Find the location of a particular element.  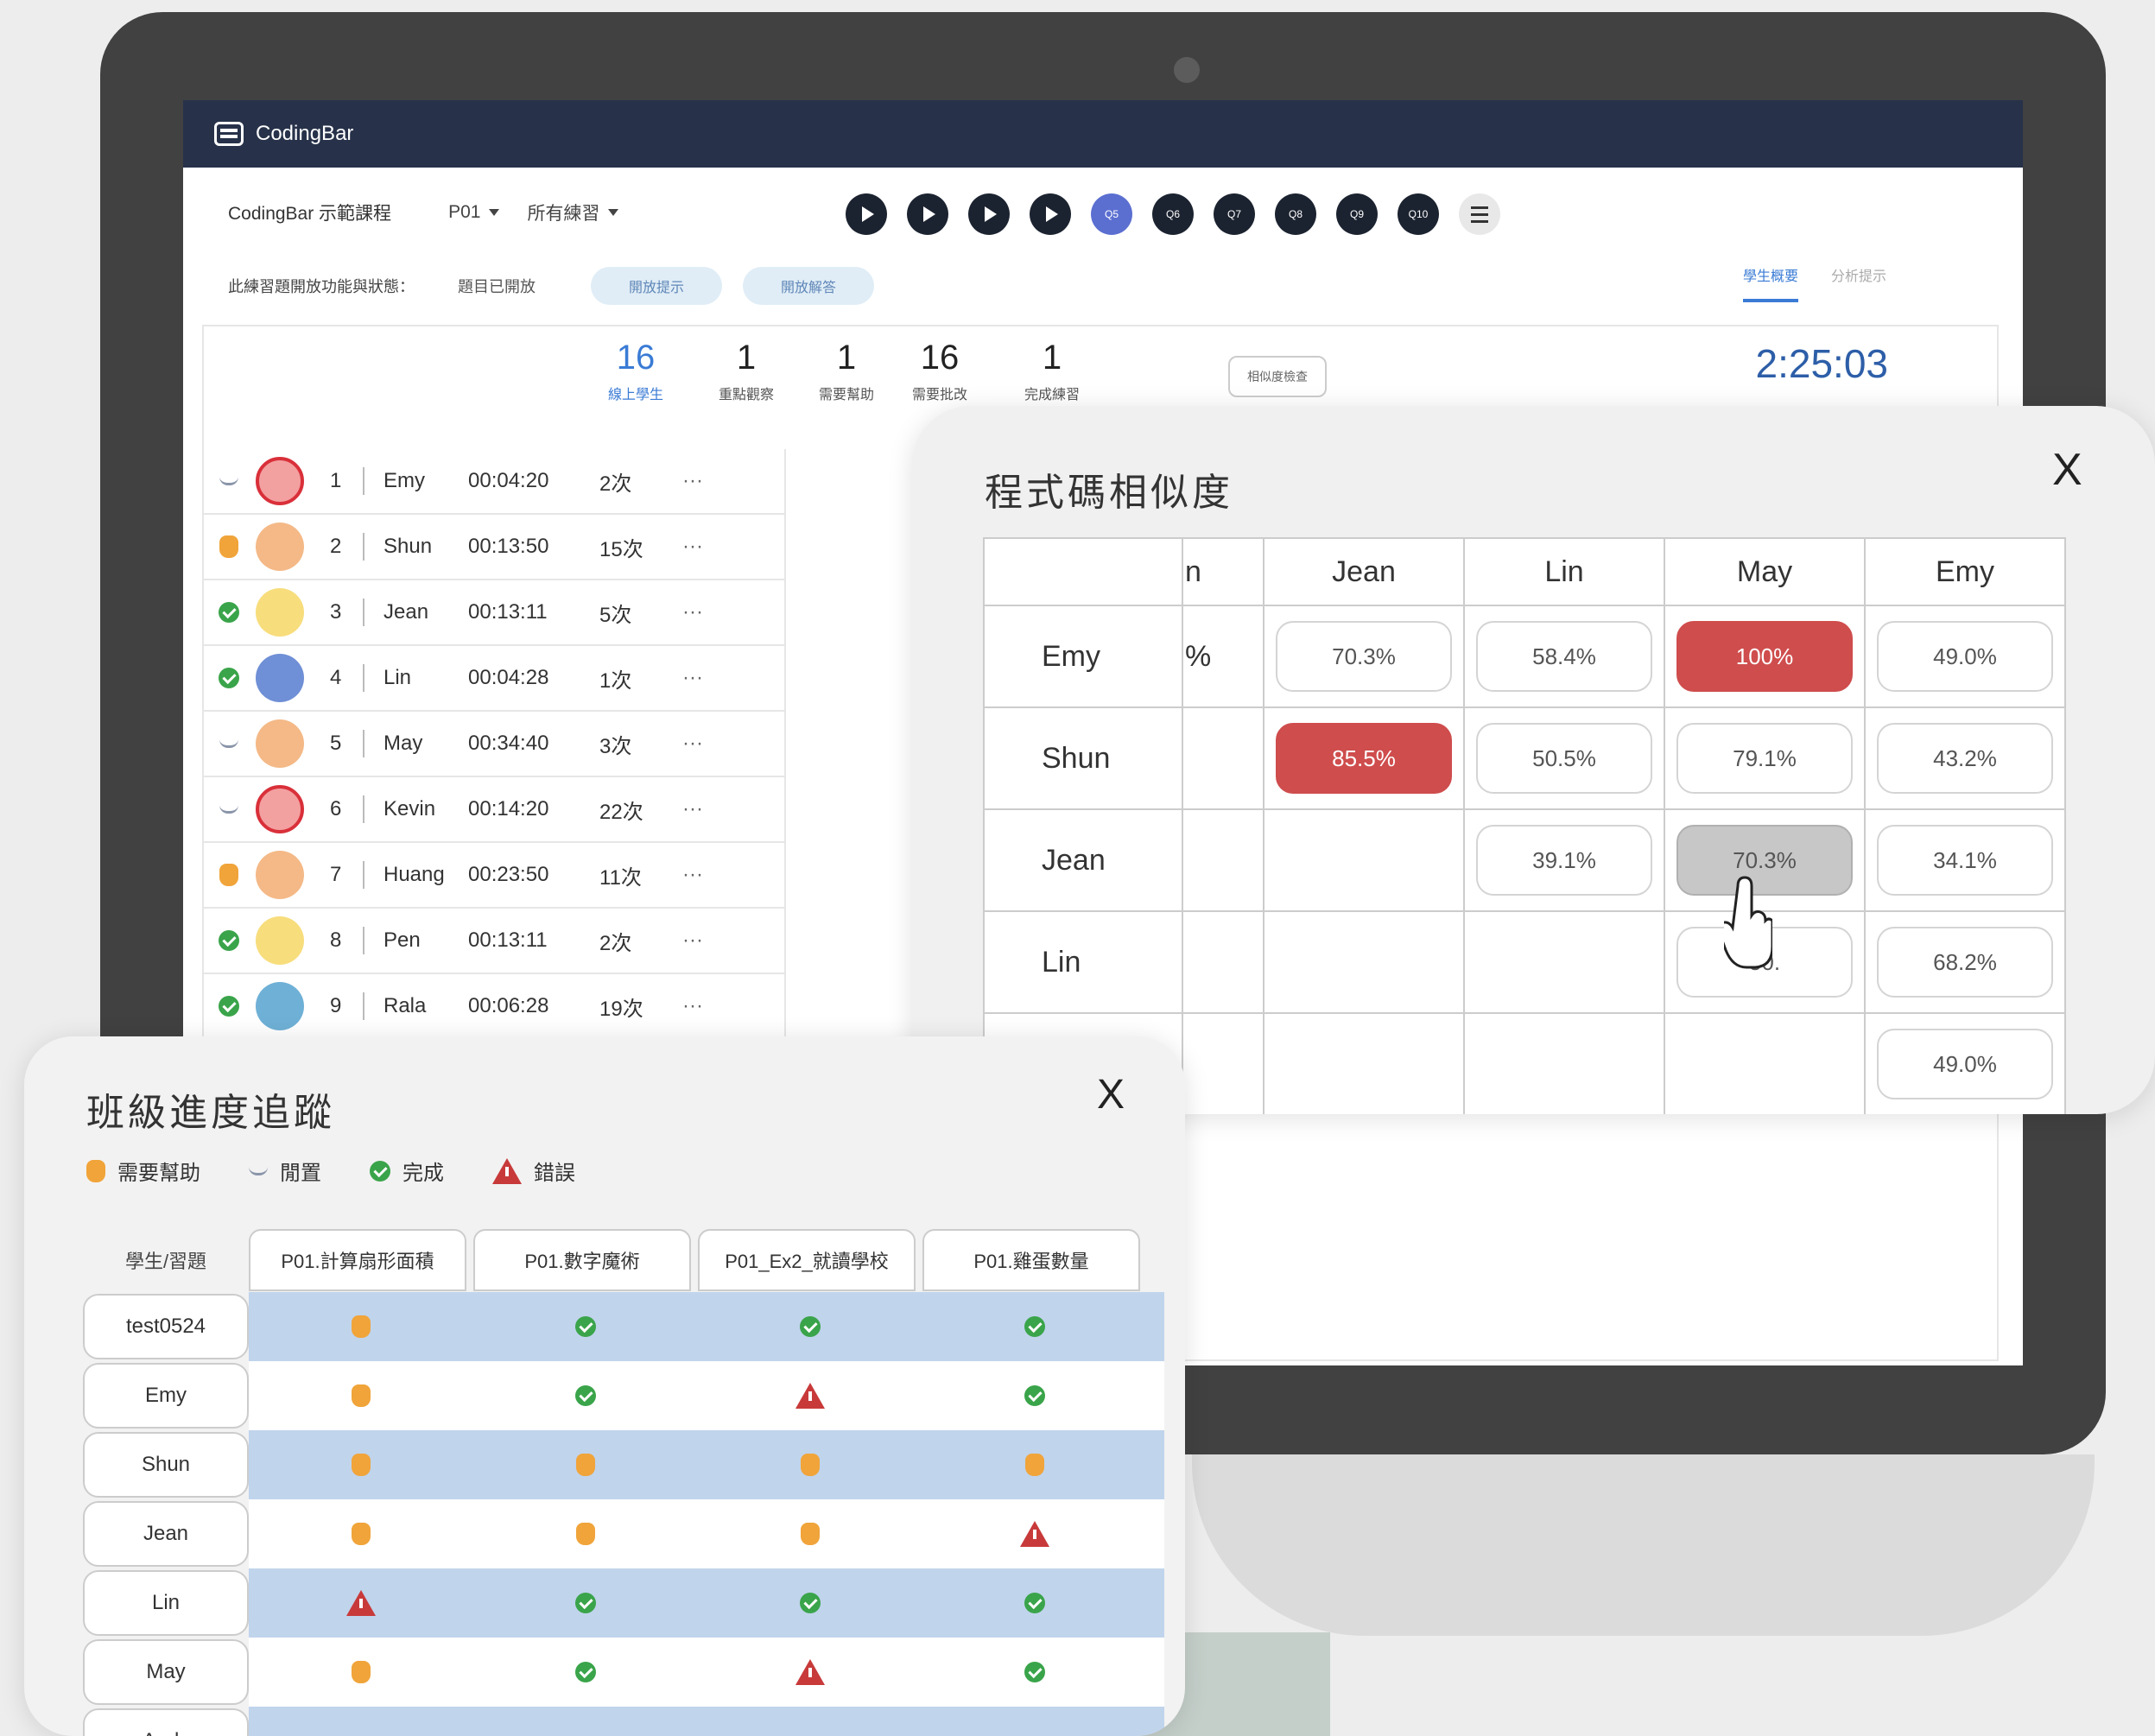

similarity-cell is located at coordinates (1364, 962).